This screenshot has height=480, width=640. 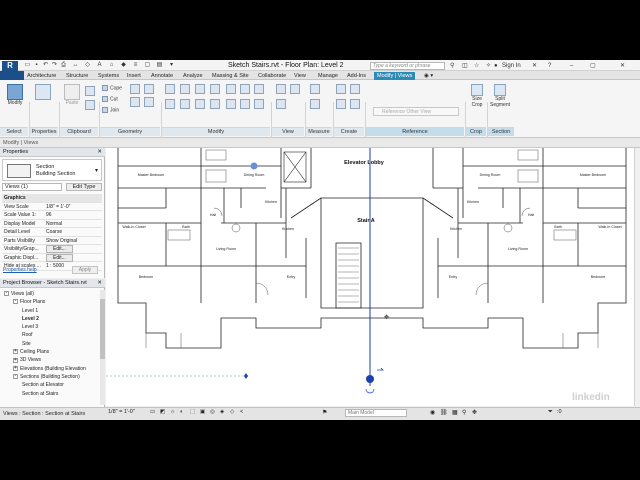 What do you see at coordinates (549, 66) in the screenshot?
I see `help-icon: ?` at bounding box center [549, 66].